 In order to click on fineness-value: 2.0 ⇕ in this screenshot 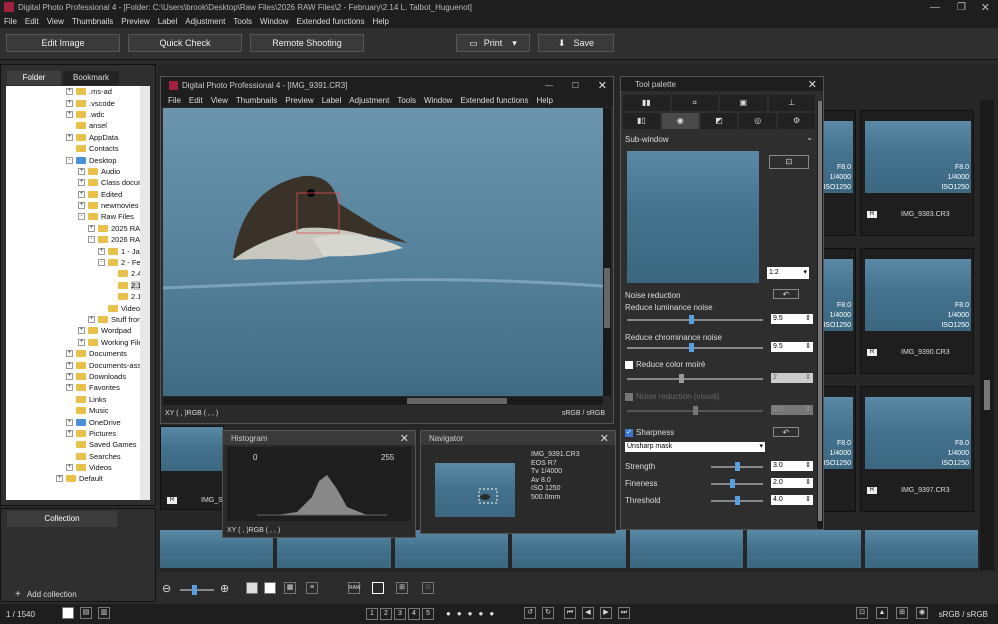, I will do `click(792, 483)`.